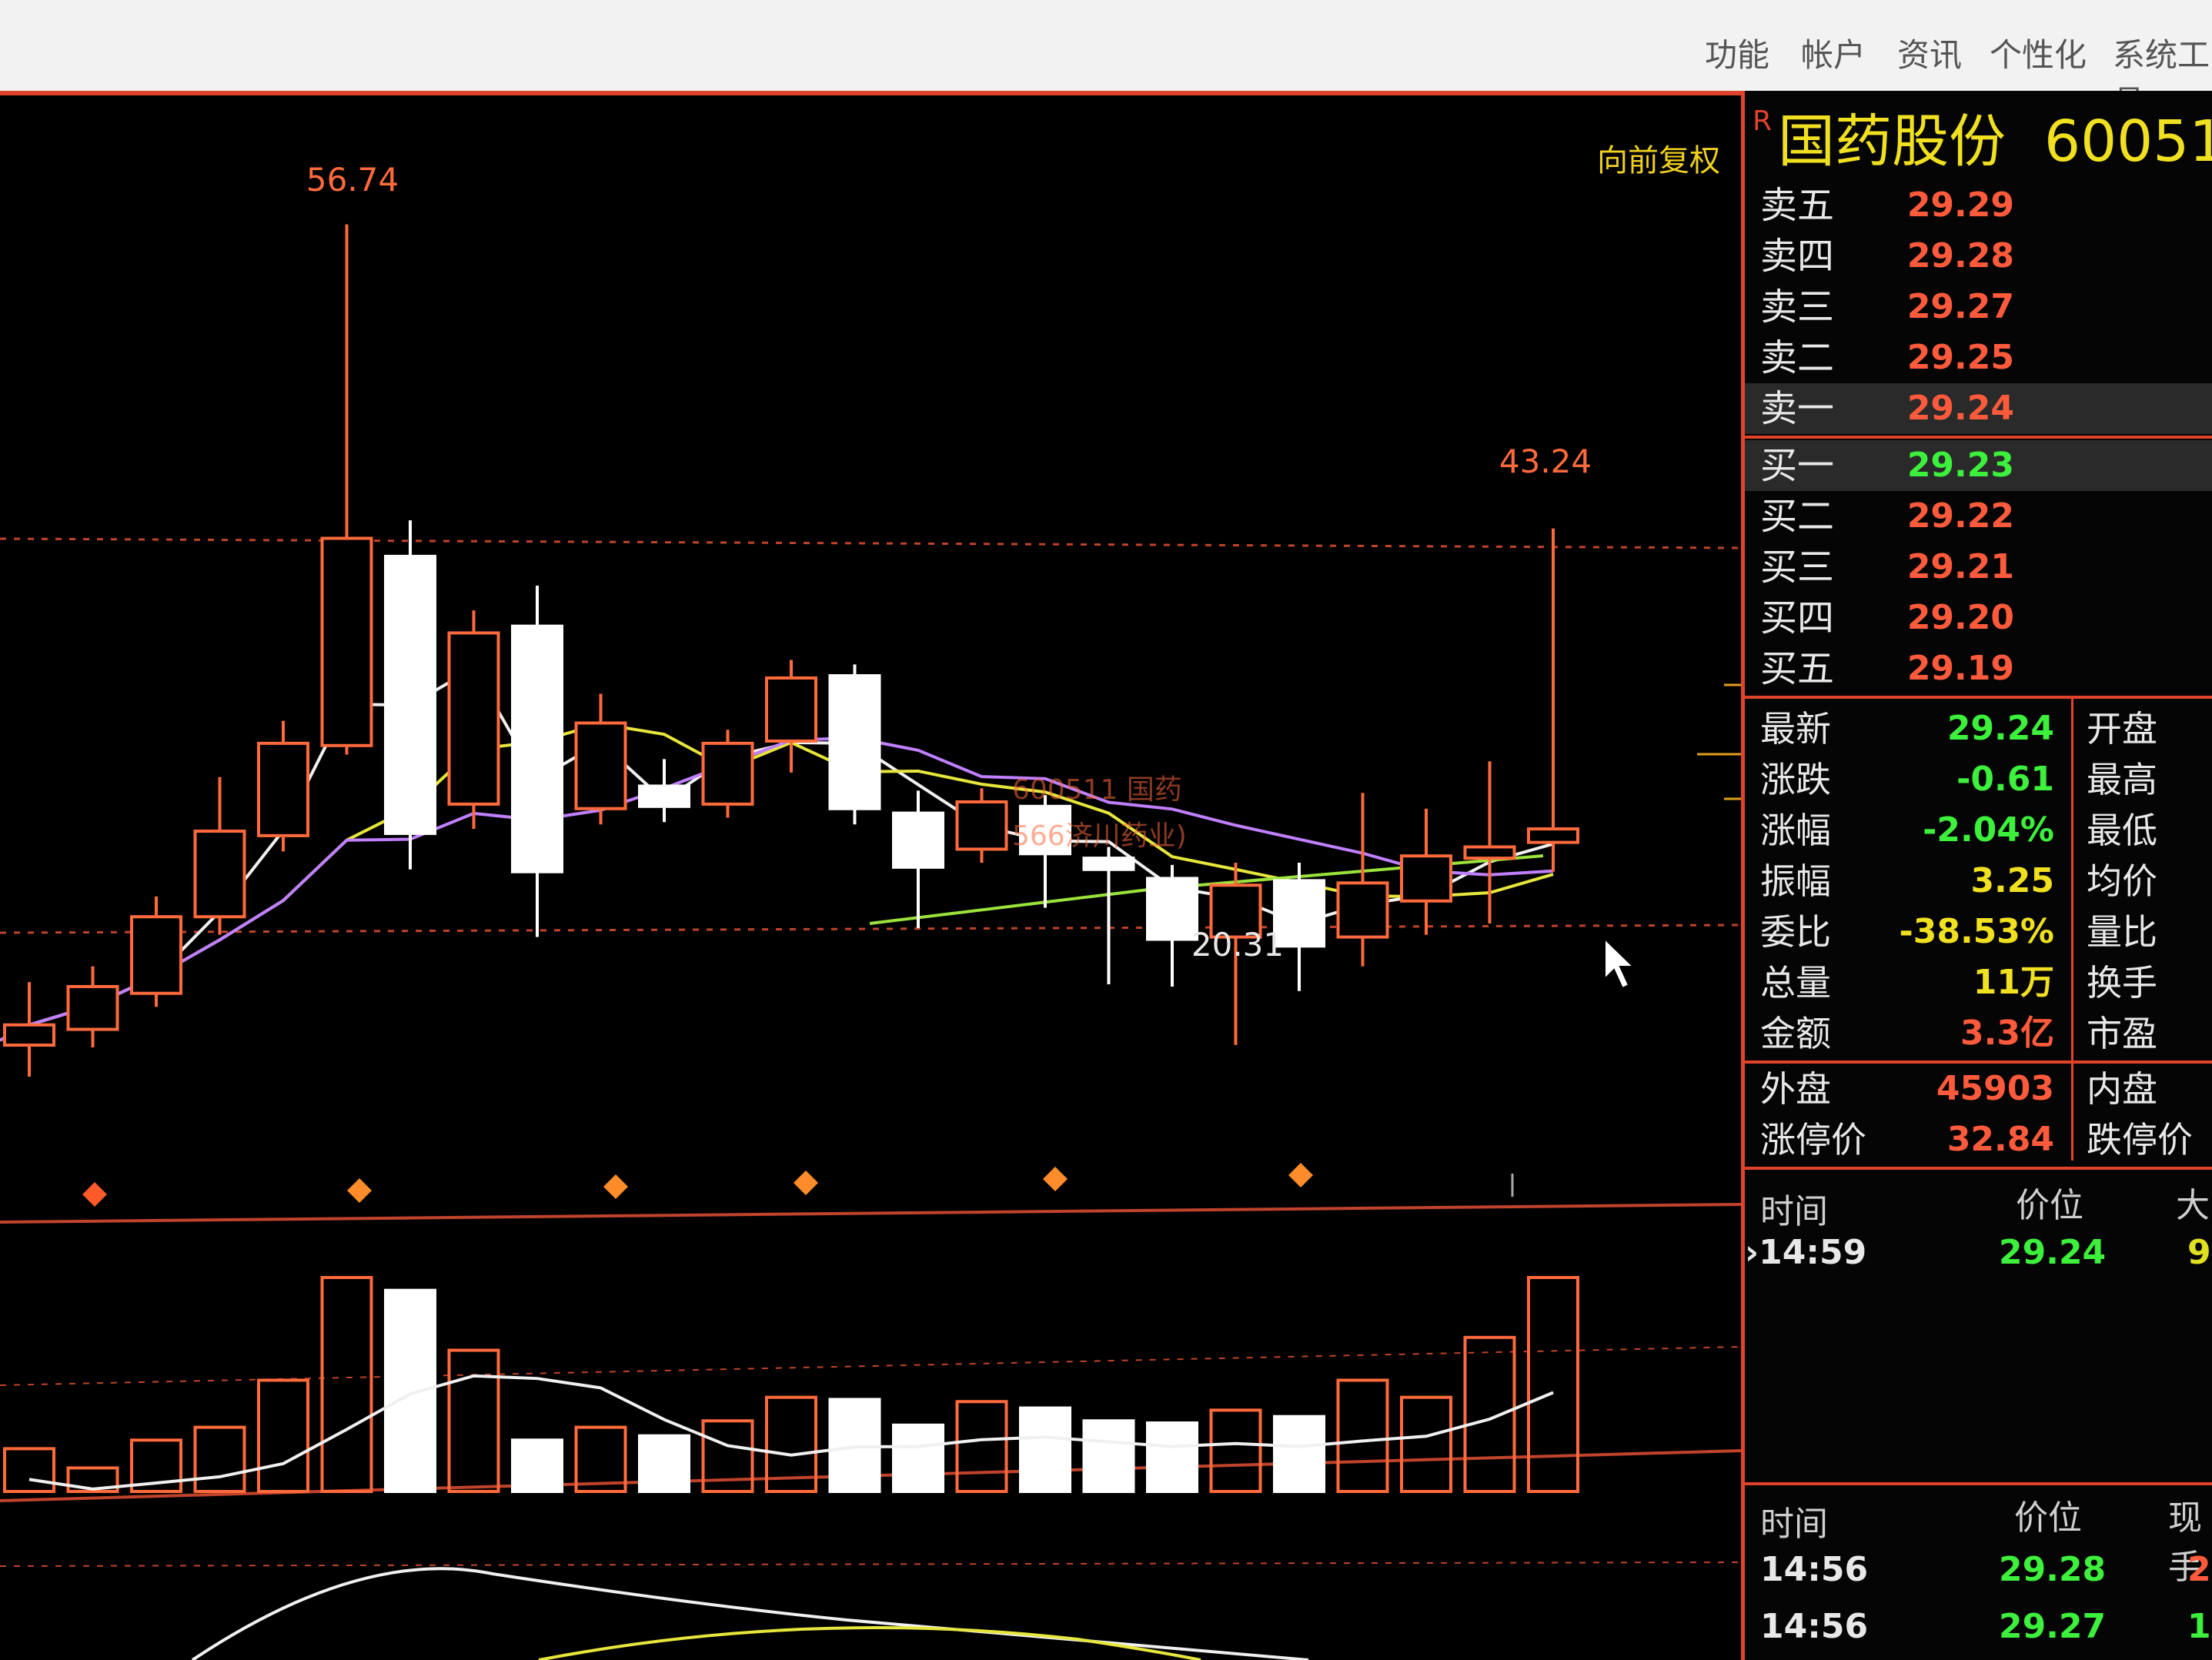  I want to click on trade-price: 29.28, so click(2053, 1569).